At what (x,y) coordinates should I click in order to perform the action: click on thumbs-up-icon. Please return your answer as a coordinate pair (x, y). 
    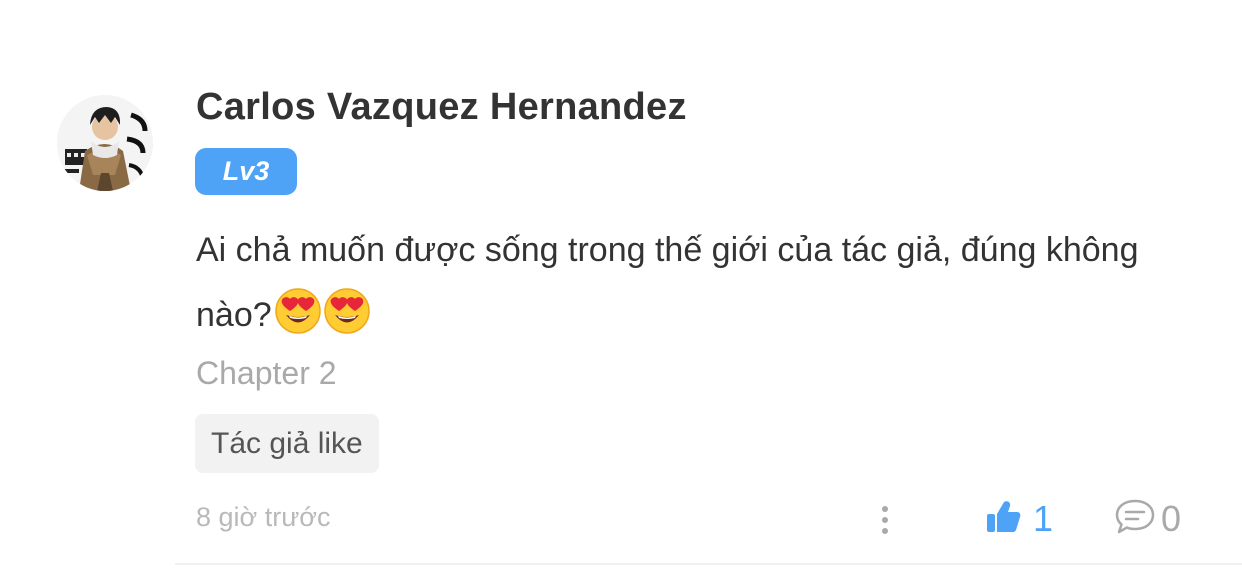
    Looking at the image, I should click on (1003, 519).